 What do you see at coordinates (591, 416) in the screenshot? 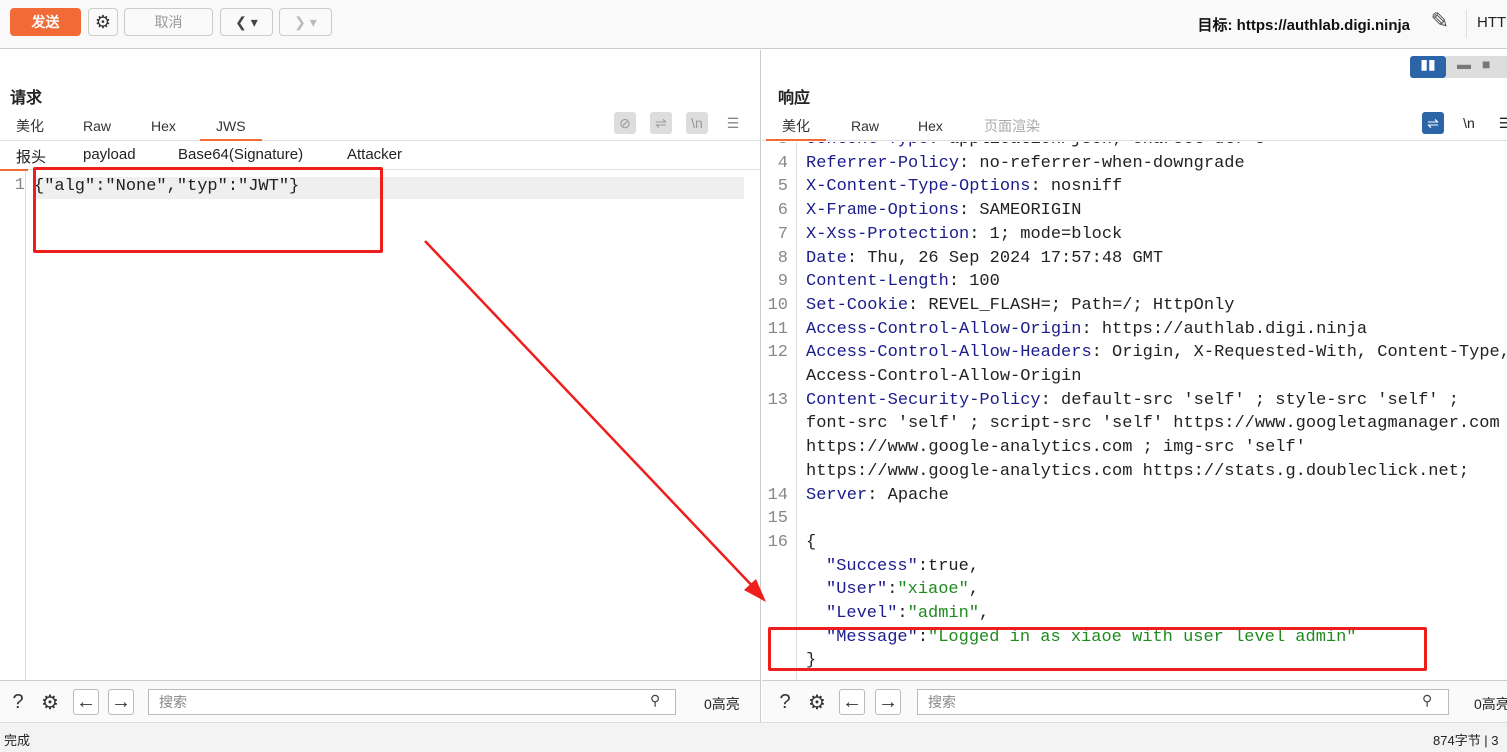
I see `arrow-line` at bounding box center [591, 416].